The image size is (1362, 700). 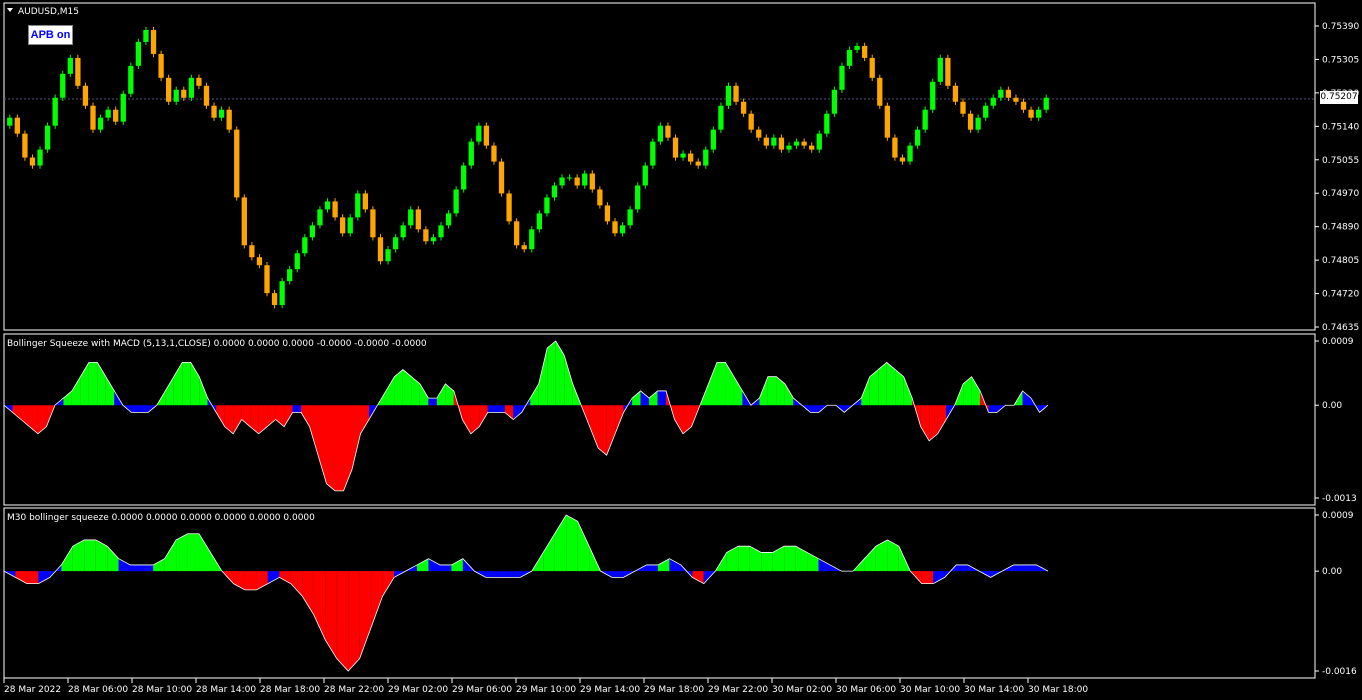 What do you see at coordinates (10, 10) in the screenshot?
I see `dropdown-triangle-icon` at bounding box center [10, 10].